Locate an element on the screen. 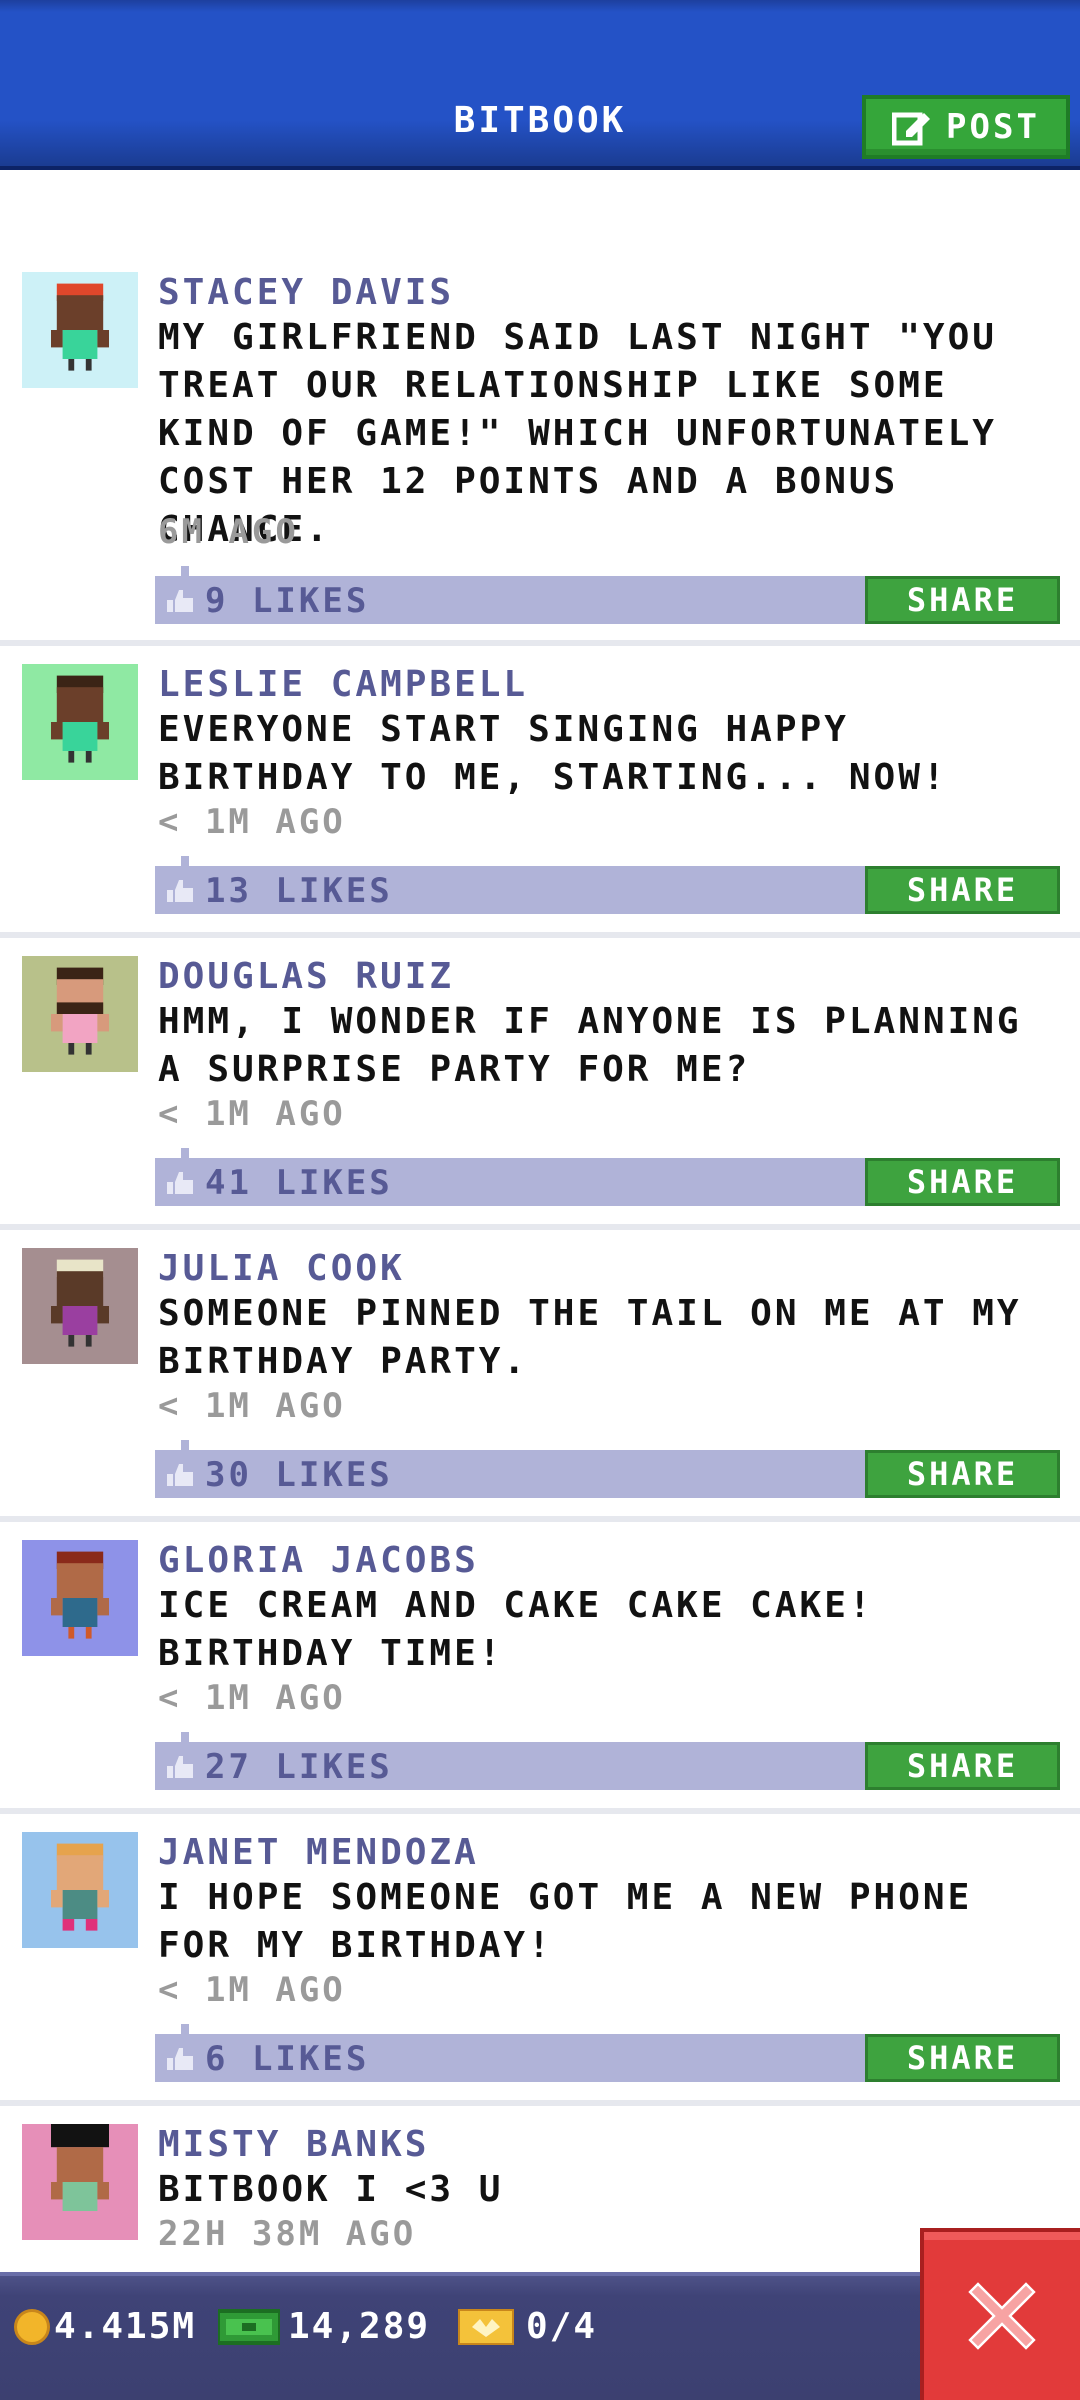  status-bar: 4.415M 14,289 0/4 is located at coordinates (540, 2336).